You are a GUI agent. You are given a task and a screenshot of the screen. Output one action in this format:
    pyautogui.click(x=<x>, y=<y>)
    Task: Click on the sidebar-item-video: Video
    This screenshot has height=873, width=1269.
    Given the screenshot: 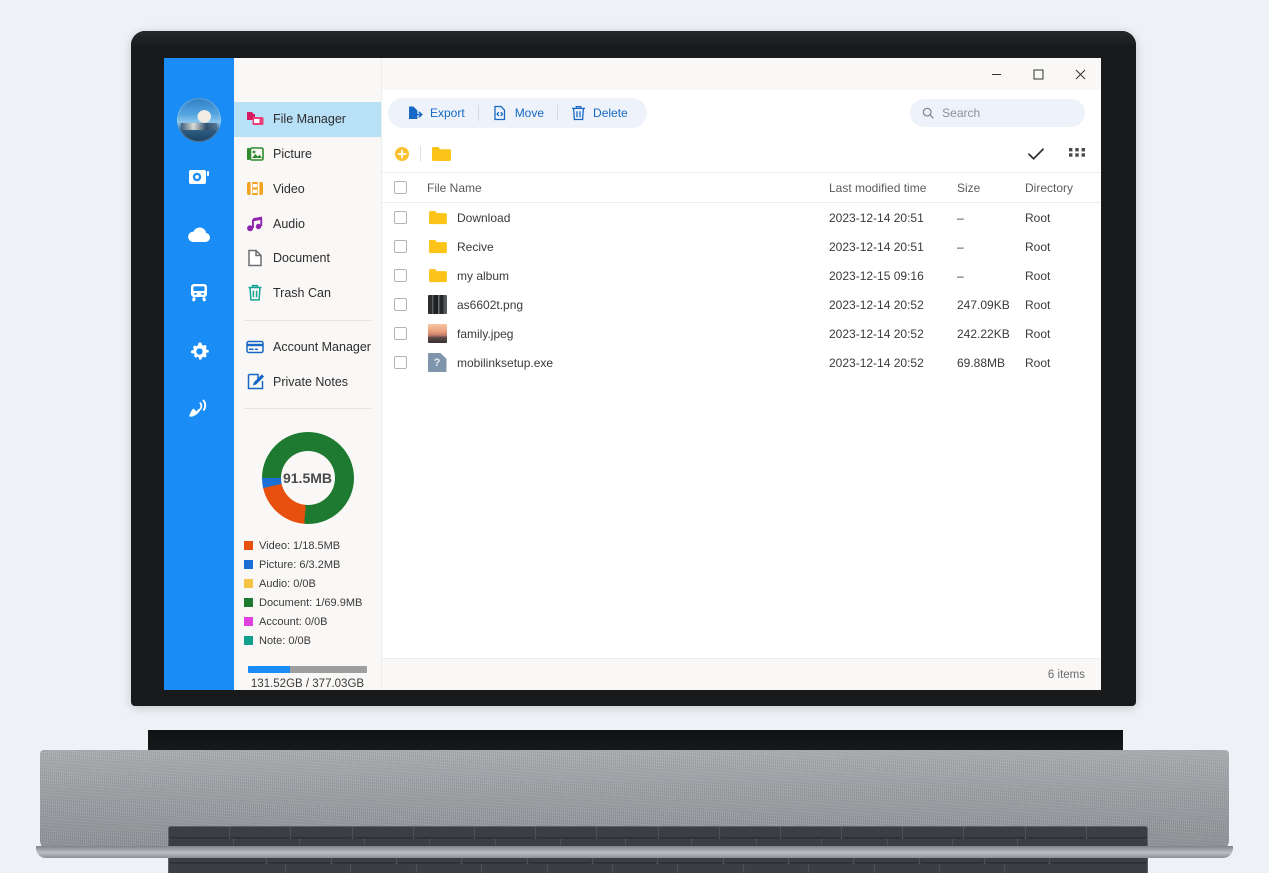 What is the action you would take?
    pyautogui.click(x=307, y=189)
    